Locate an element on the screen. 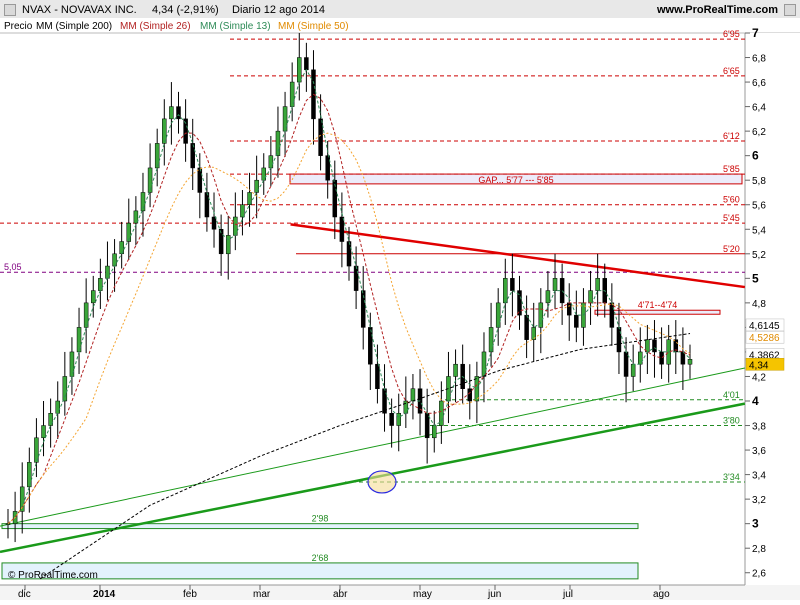  watermark: © ProRealTime.com is located at coordinates (53, 575).